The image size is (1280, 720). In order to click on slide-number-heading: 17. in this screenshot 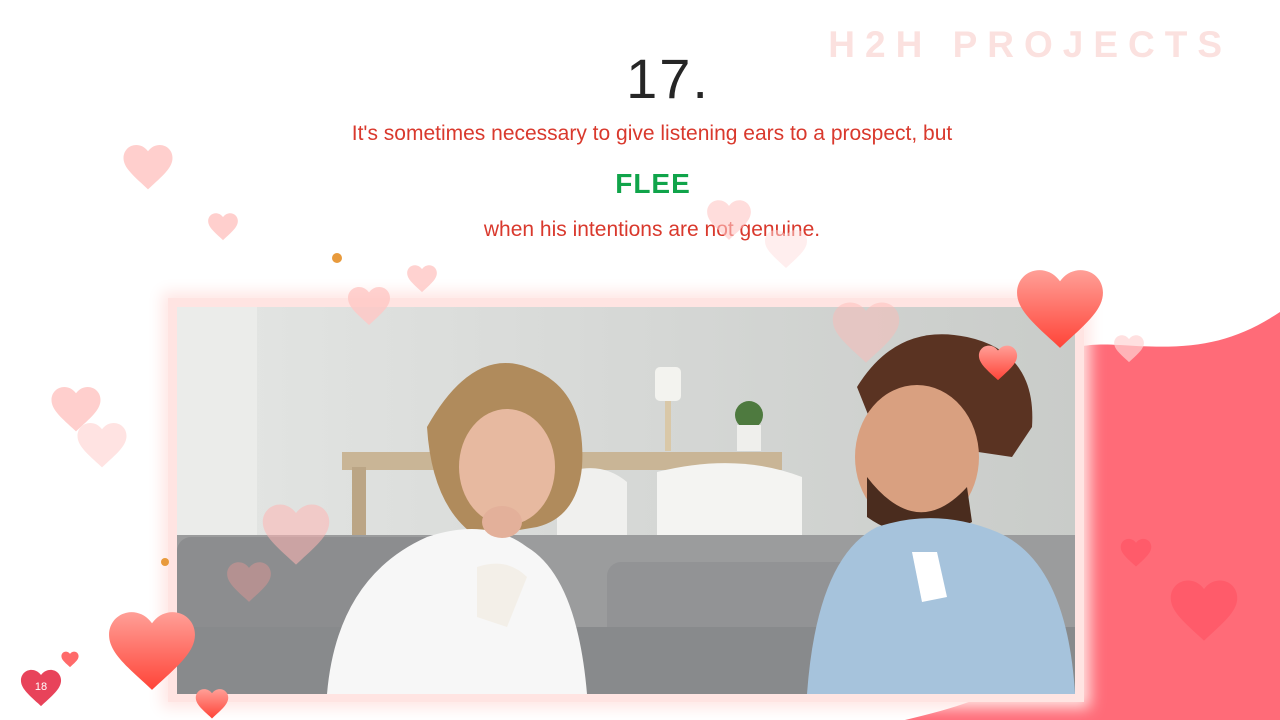, I will do `click(668, 78)`.